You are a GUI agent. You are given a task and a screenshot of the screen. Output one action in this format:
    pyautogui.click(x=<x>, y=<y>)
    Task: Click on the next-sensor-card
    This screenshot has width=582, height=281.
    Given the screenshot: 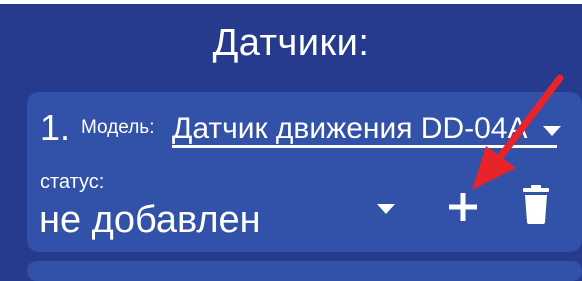 What is the action you would take?
    pyautogui.click(x=304, y=271)
    